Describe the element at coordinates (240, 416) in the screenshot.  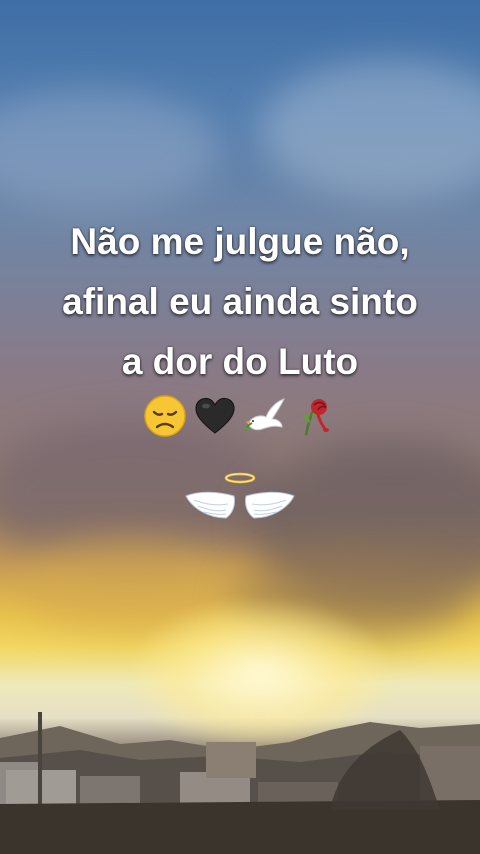
I see `emoji-row` at that location.